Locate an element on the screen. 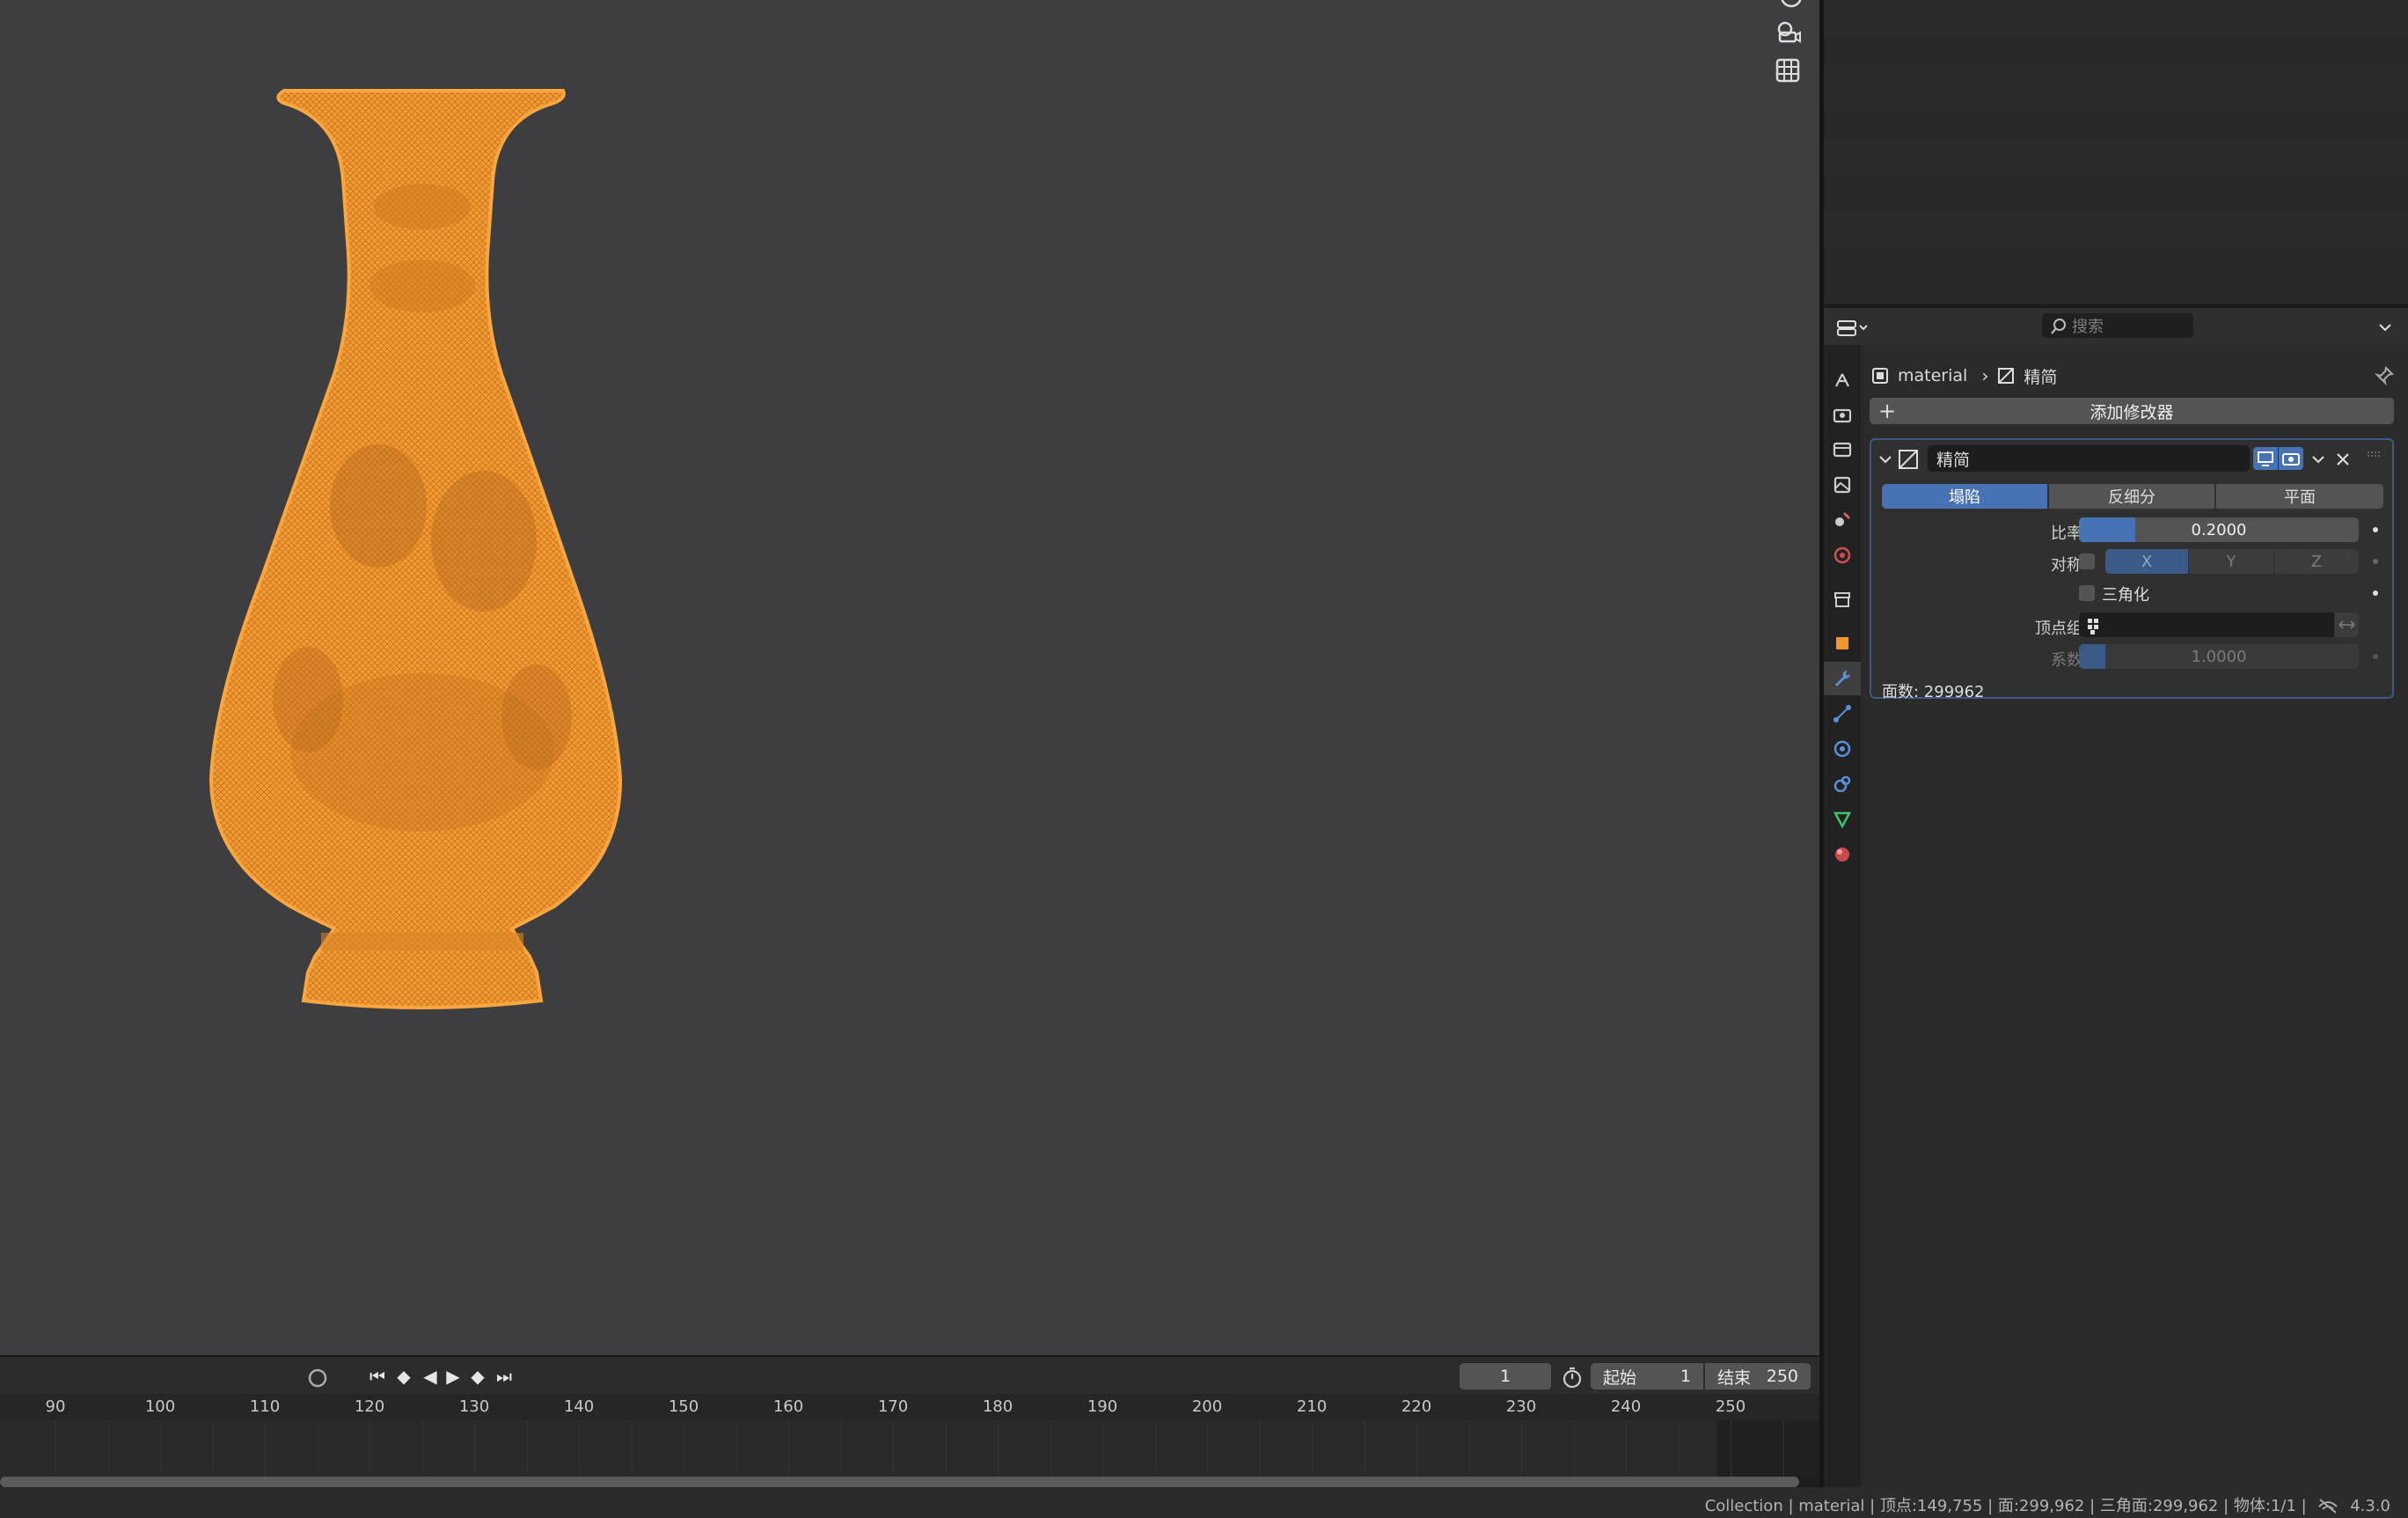 Image resolution: width=2408 pixels, height=1518 pixels. ratio-slider: 0.2000 is located at coordinates (2219, 529).